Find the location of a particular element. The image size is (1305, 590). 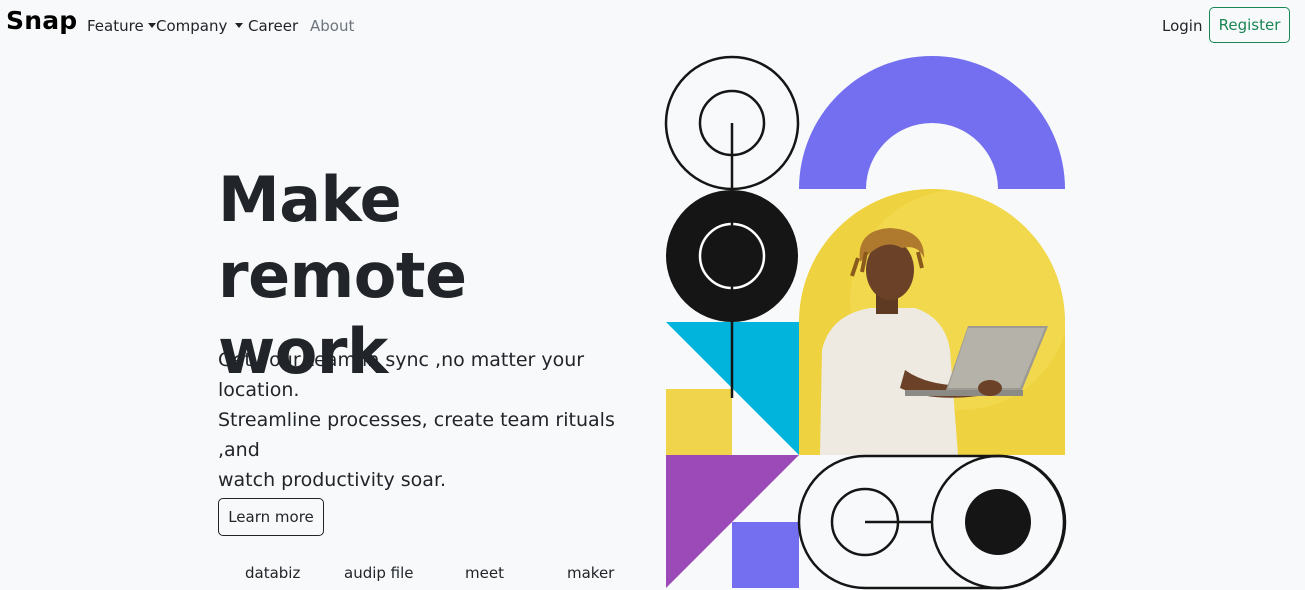

purple-square-shape is located at coordinates (765, 555).